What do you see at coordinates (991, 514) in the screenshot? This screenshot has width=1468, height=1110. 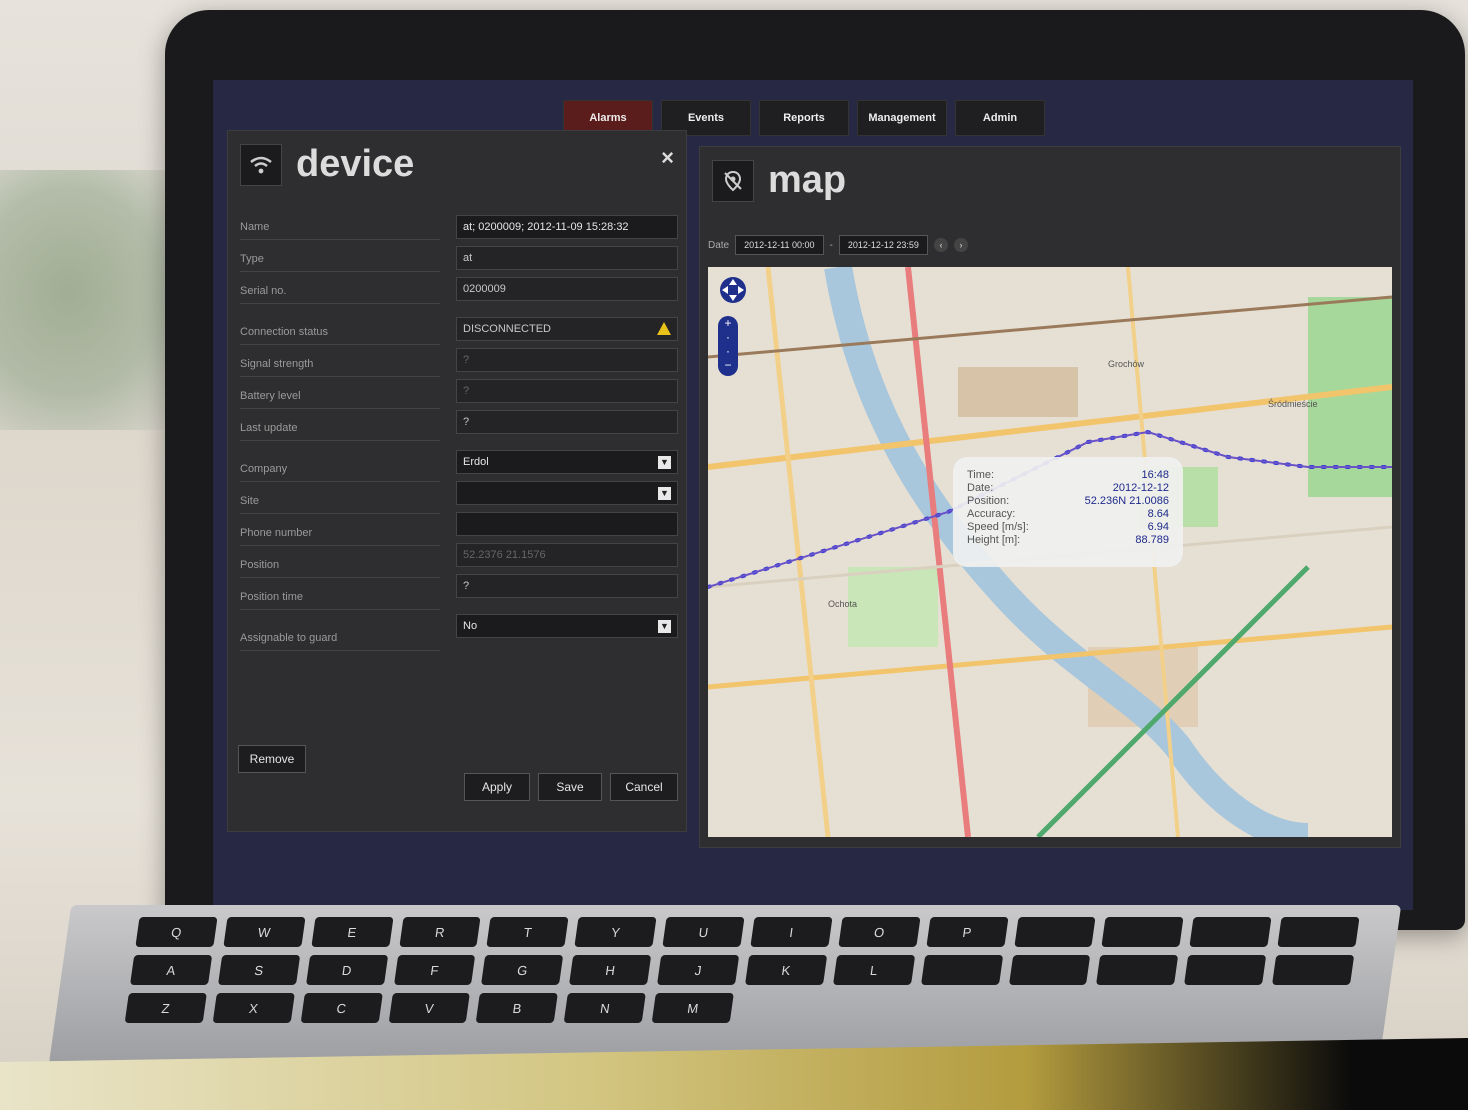 I see `popup-label-accuracy: Accuracy:` at bounding box center [991, 514].